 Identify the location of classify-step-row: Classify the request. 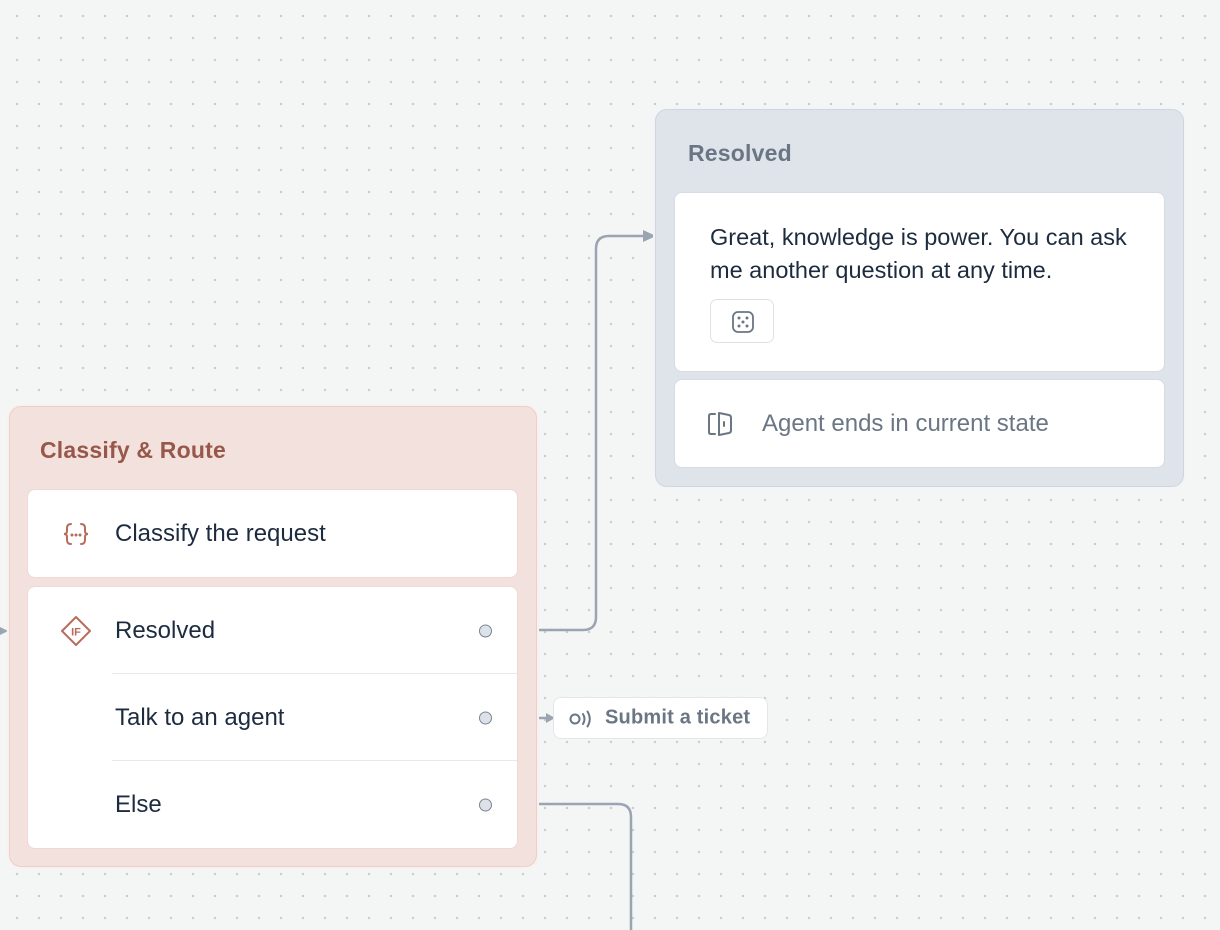
(272, 533).